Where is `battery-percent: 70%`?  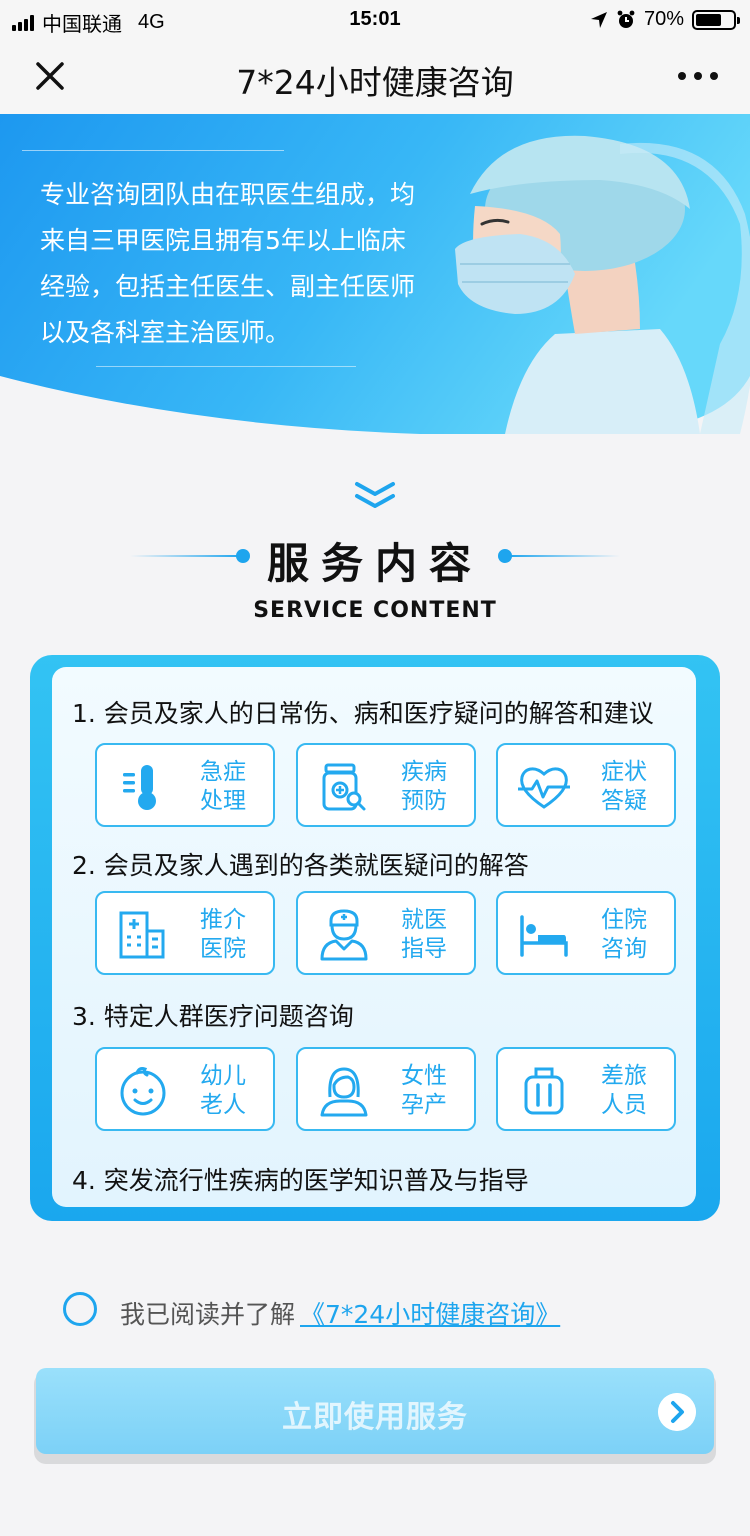 battery-percent: 70% is located at coordinates (663, 19).